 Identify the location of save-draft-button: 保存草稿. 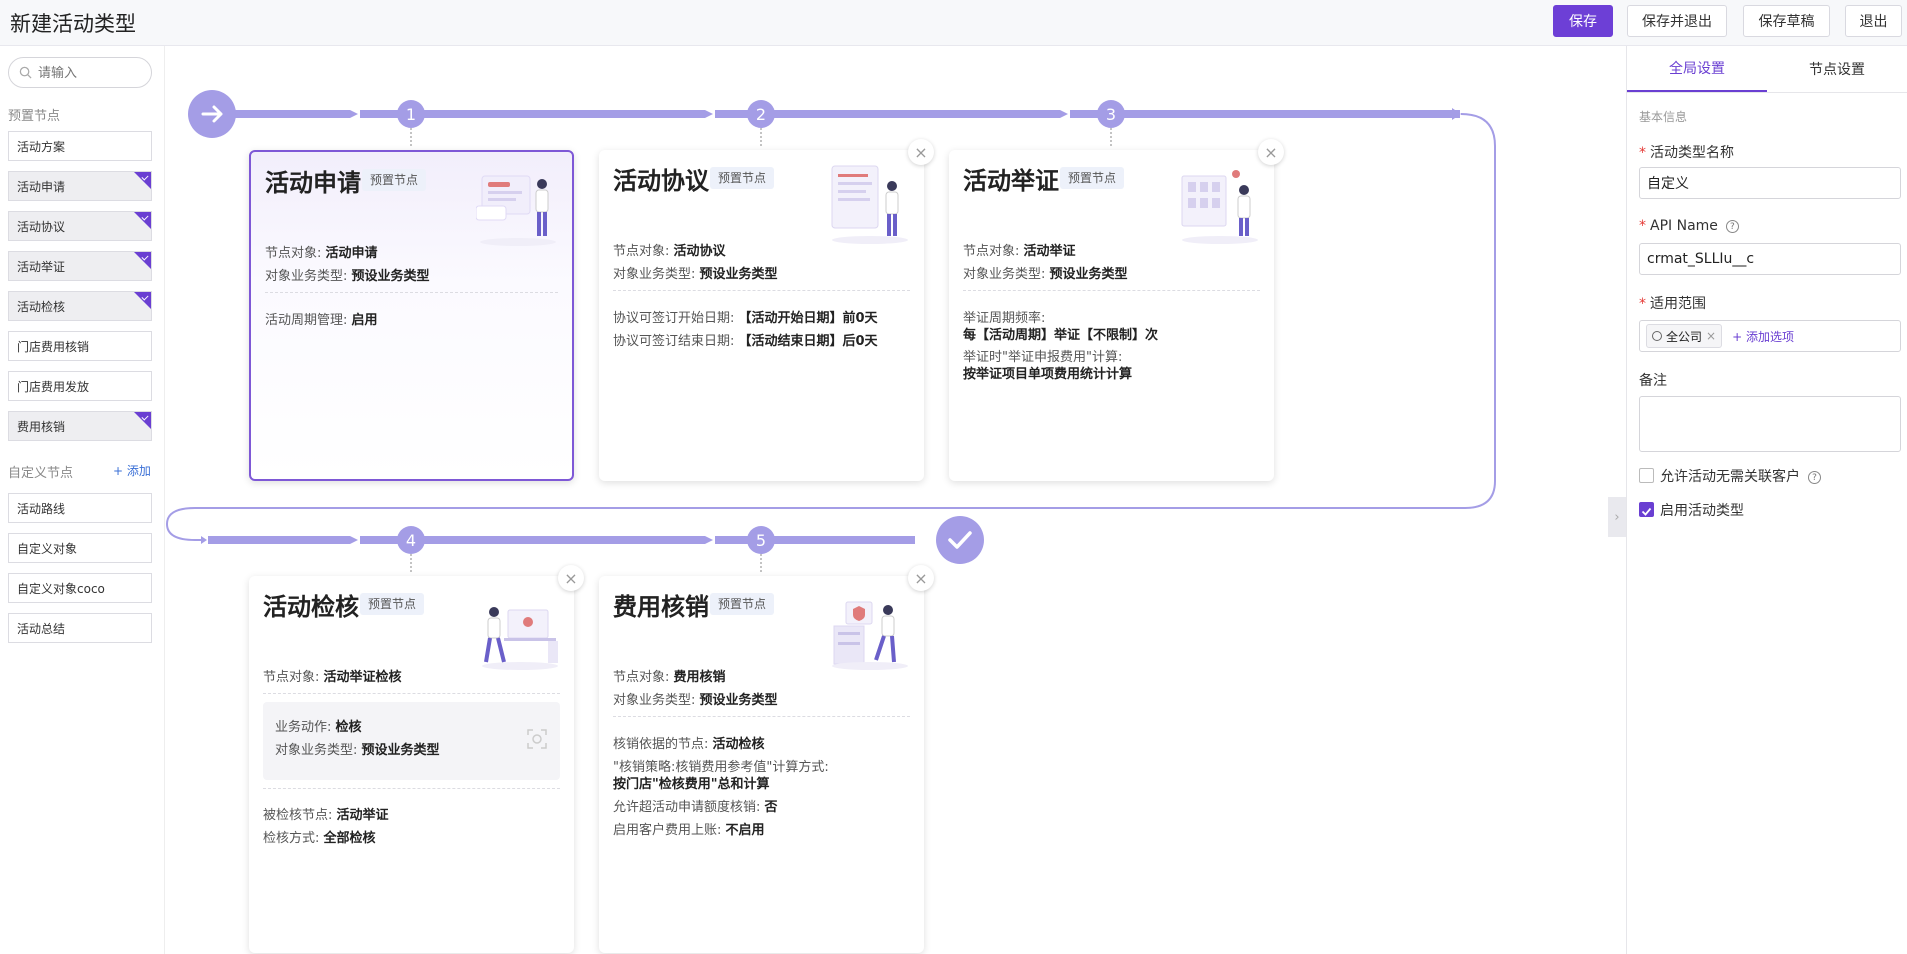
(1786, 21).